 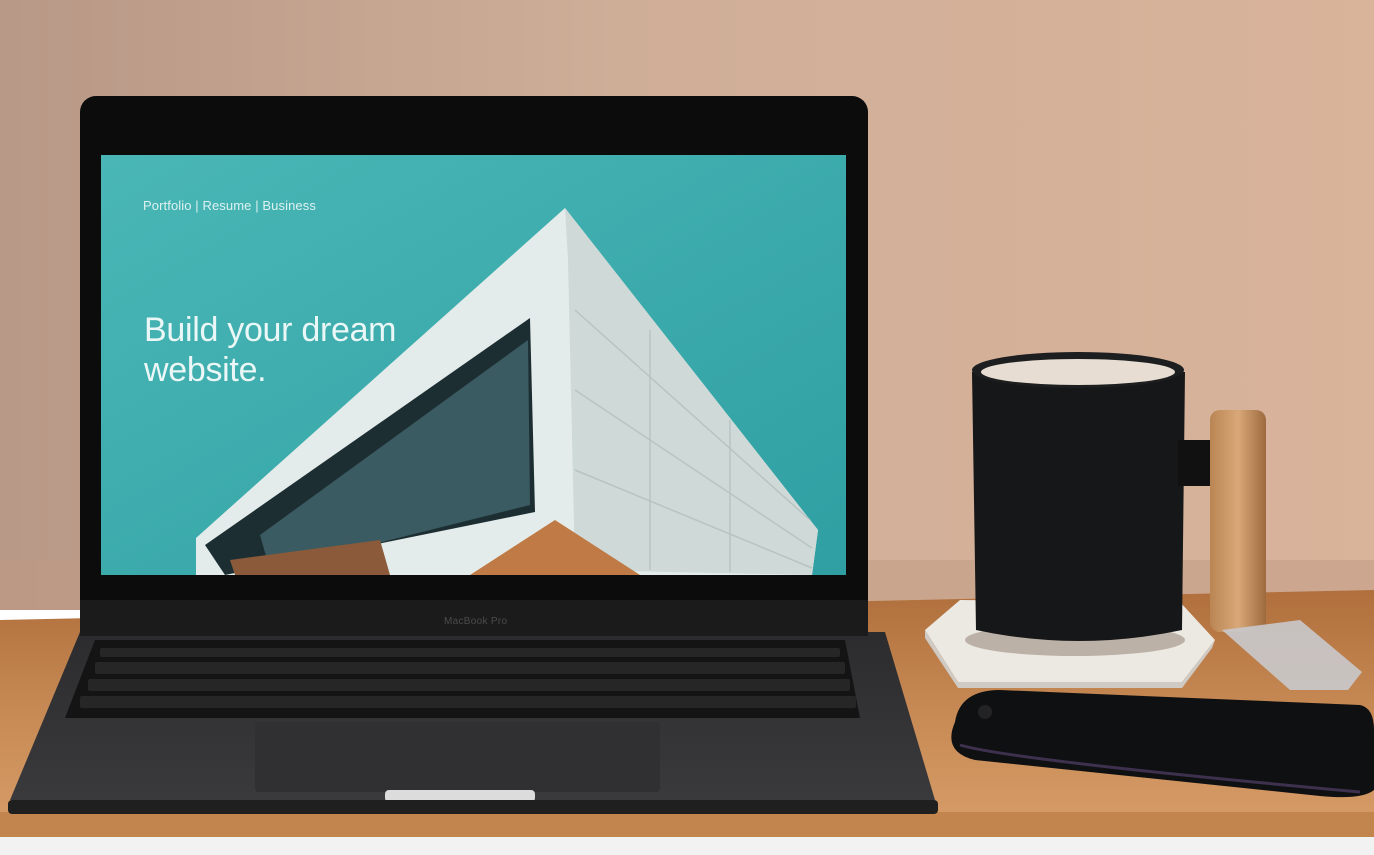 I want to click on headline-line-1: Build your dream, so click(x=270, y=330).